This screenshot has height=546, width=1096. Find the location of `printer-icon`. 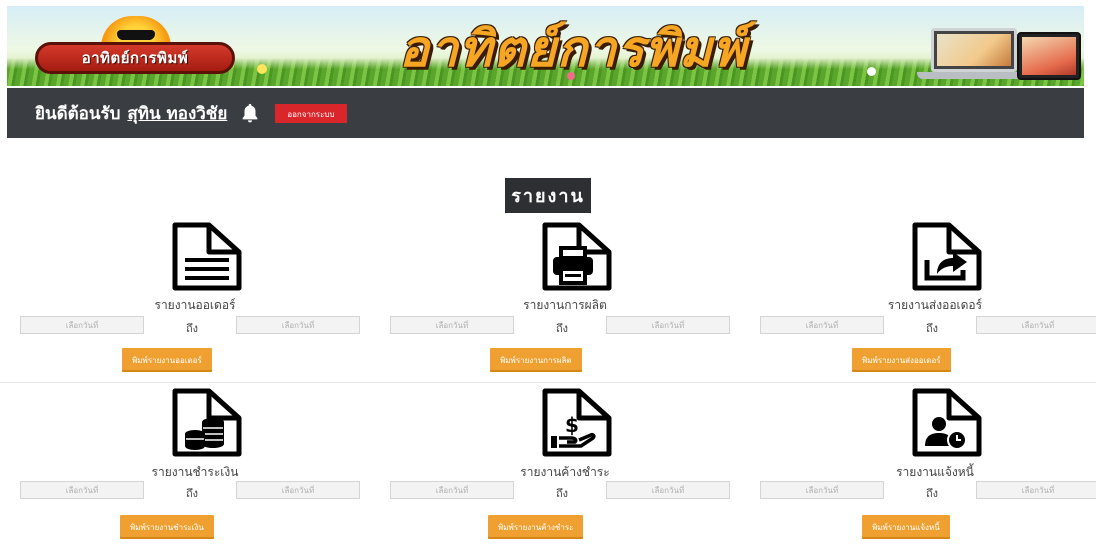

printer-icon is located at coordinates (567, 257).